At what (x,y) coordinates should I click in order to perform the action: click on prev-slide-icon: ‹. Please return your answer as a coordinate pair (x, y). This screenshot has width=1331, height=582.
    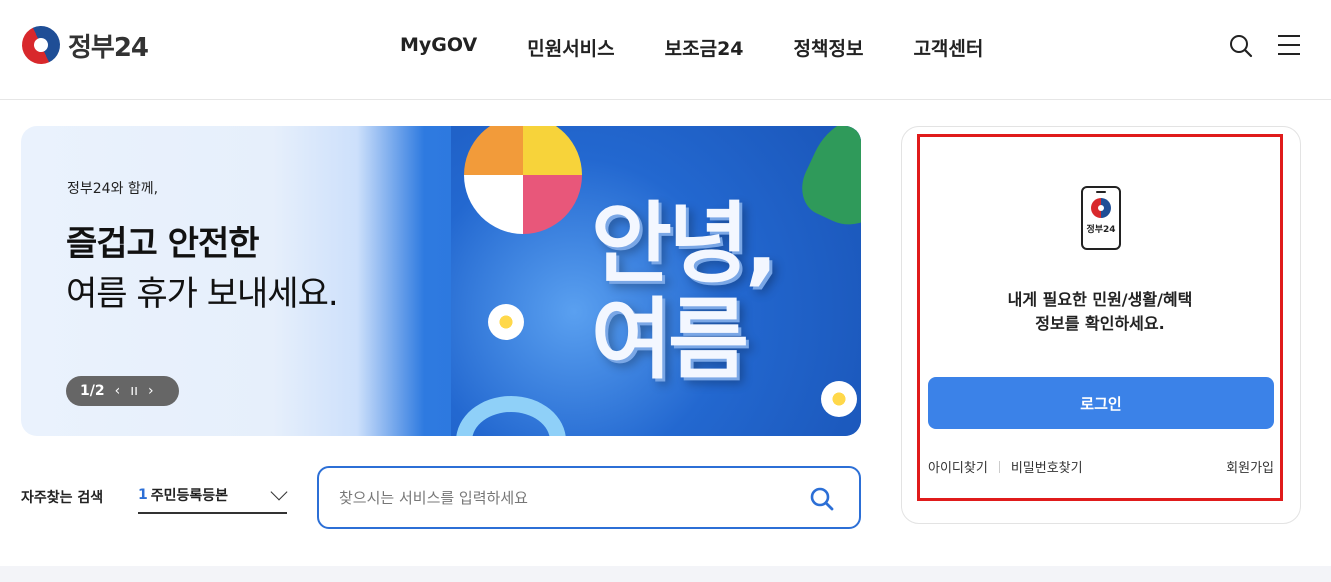
    Looking at the image, I should click on (118, 391).